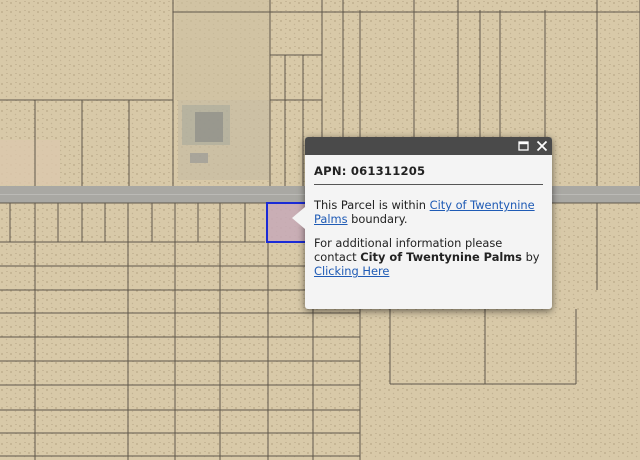  I want to click on maximize-icon, so click(524, 146).